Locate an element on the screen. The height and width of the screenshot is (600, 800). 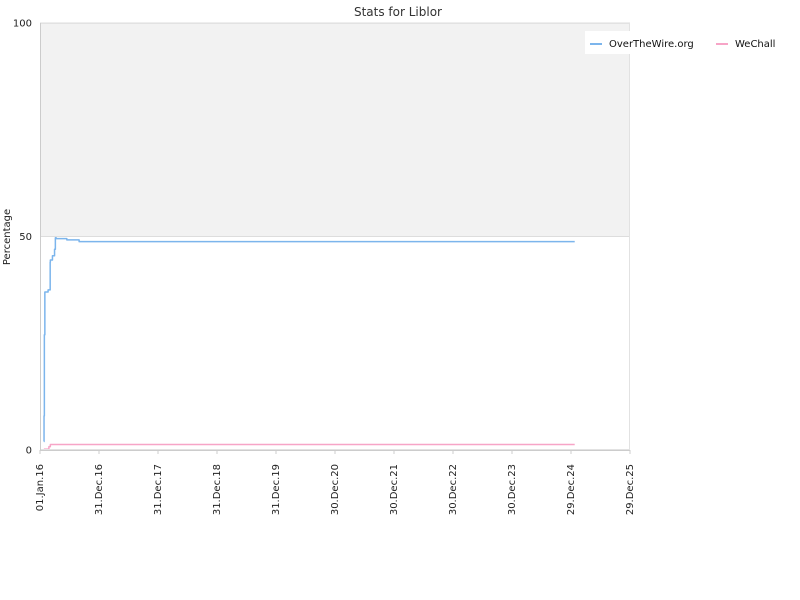
legend-label: WeChall is located at coordinates (755, 44).